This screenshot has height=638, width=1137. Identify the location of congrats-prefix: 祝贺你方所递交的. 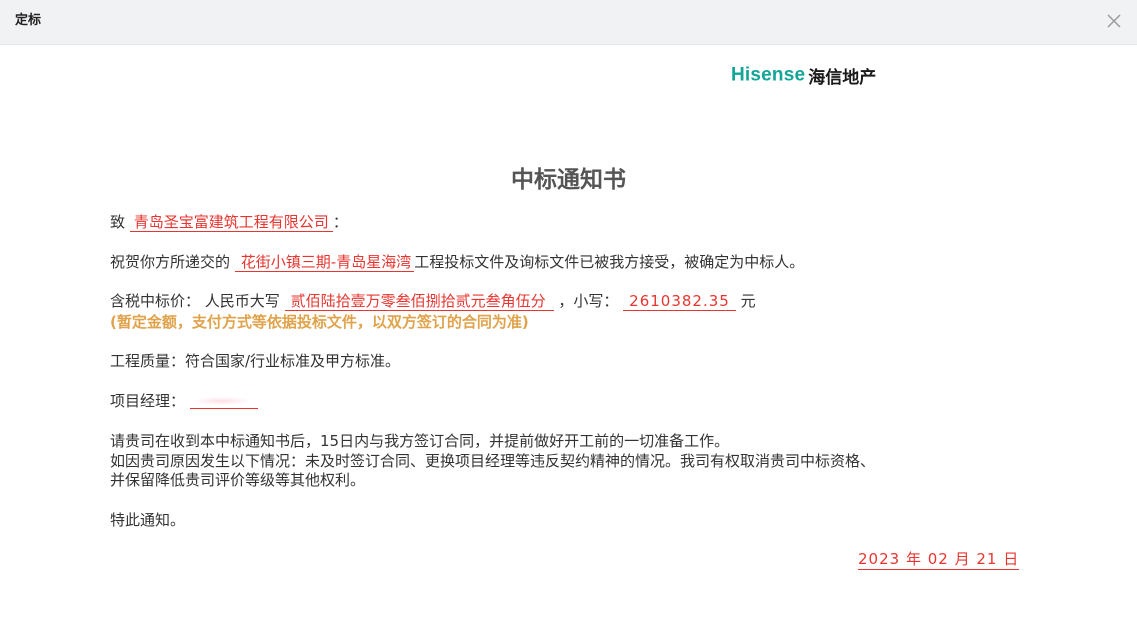
(170, 262).